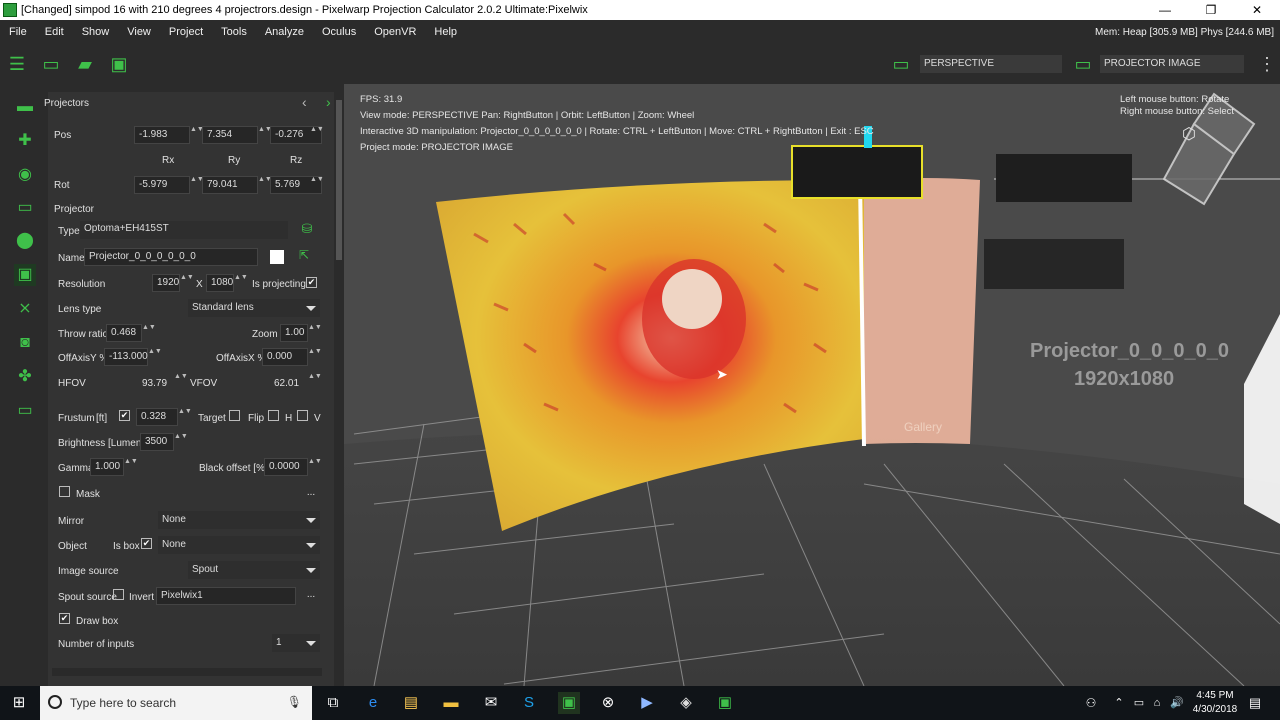 Image resolution: width=1280 pixels, height=720 pixels. I want to click on hamburger-icon: ☰, so click(17, 64).